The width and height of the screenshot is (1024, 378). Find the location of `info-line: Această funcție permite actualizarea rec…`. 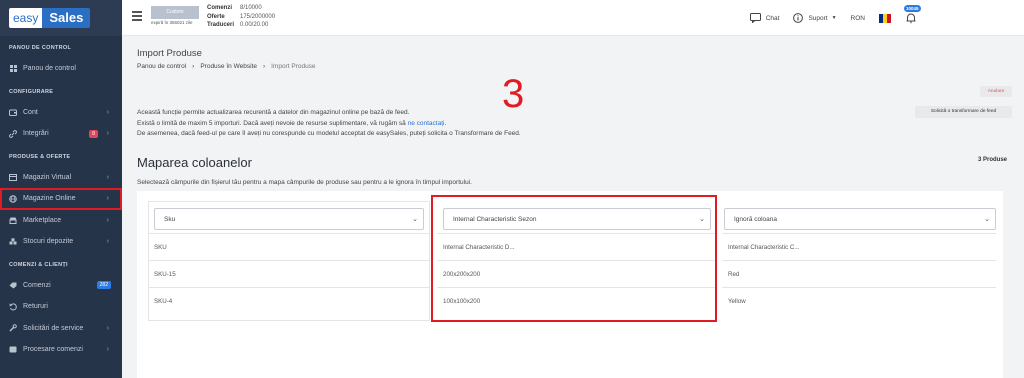

info-line: Această funcție permite actualizarea rec… is located at coordinates (273, 112).